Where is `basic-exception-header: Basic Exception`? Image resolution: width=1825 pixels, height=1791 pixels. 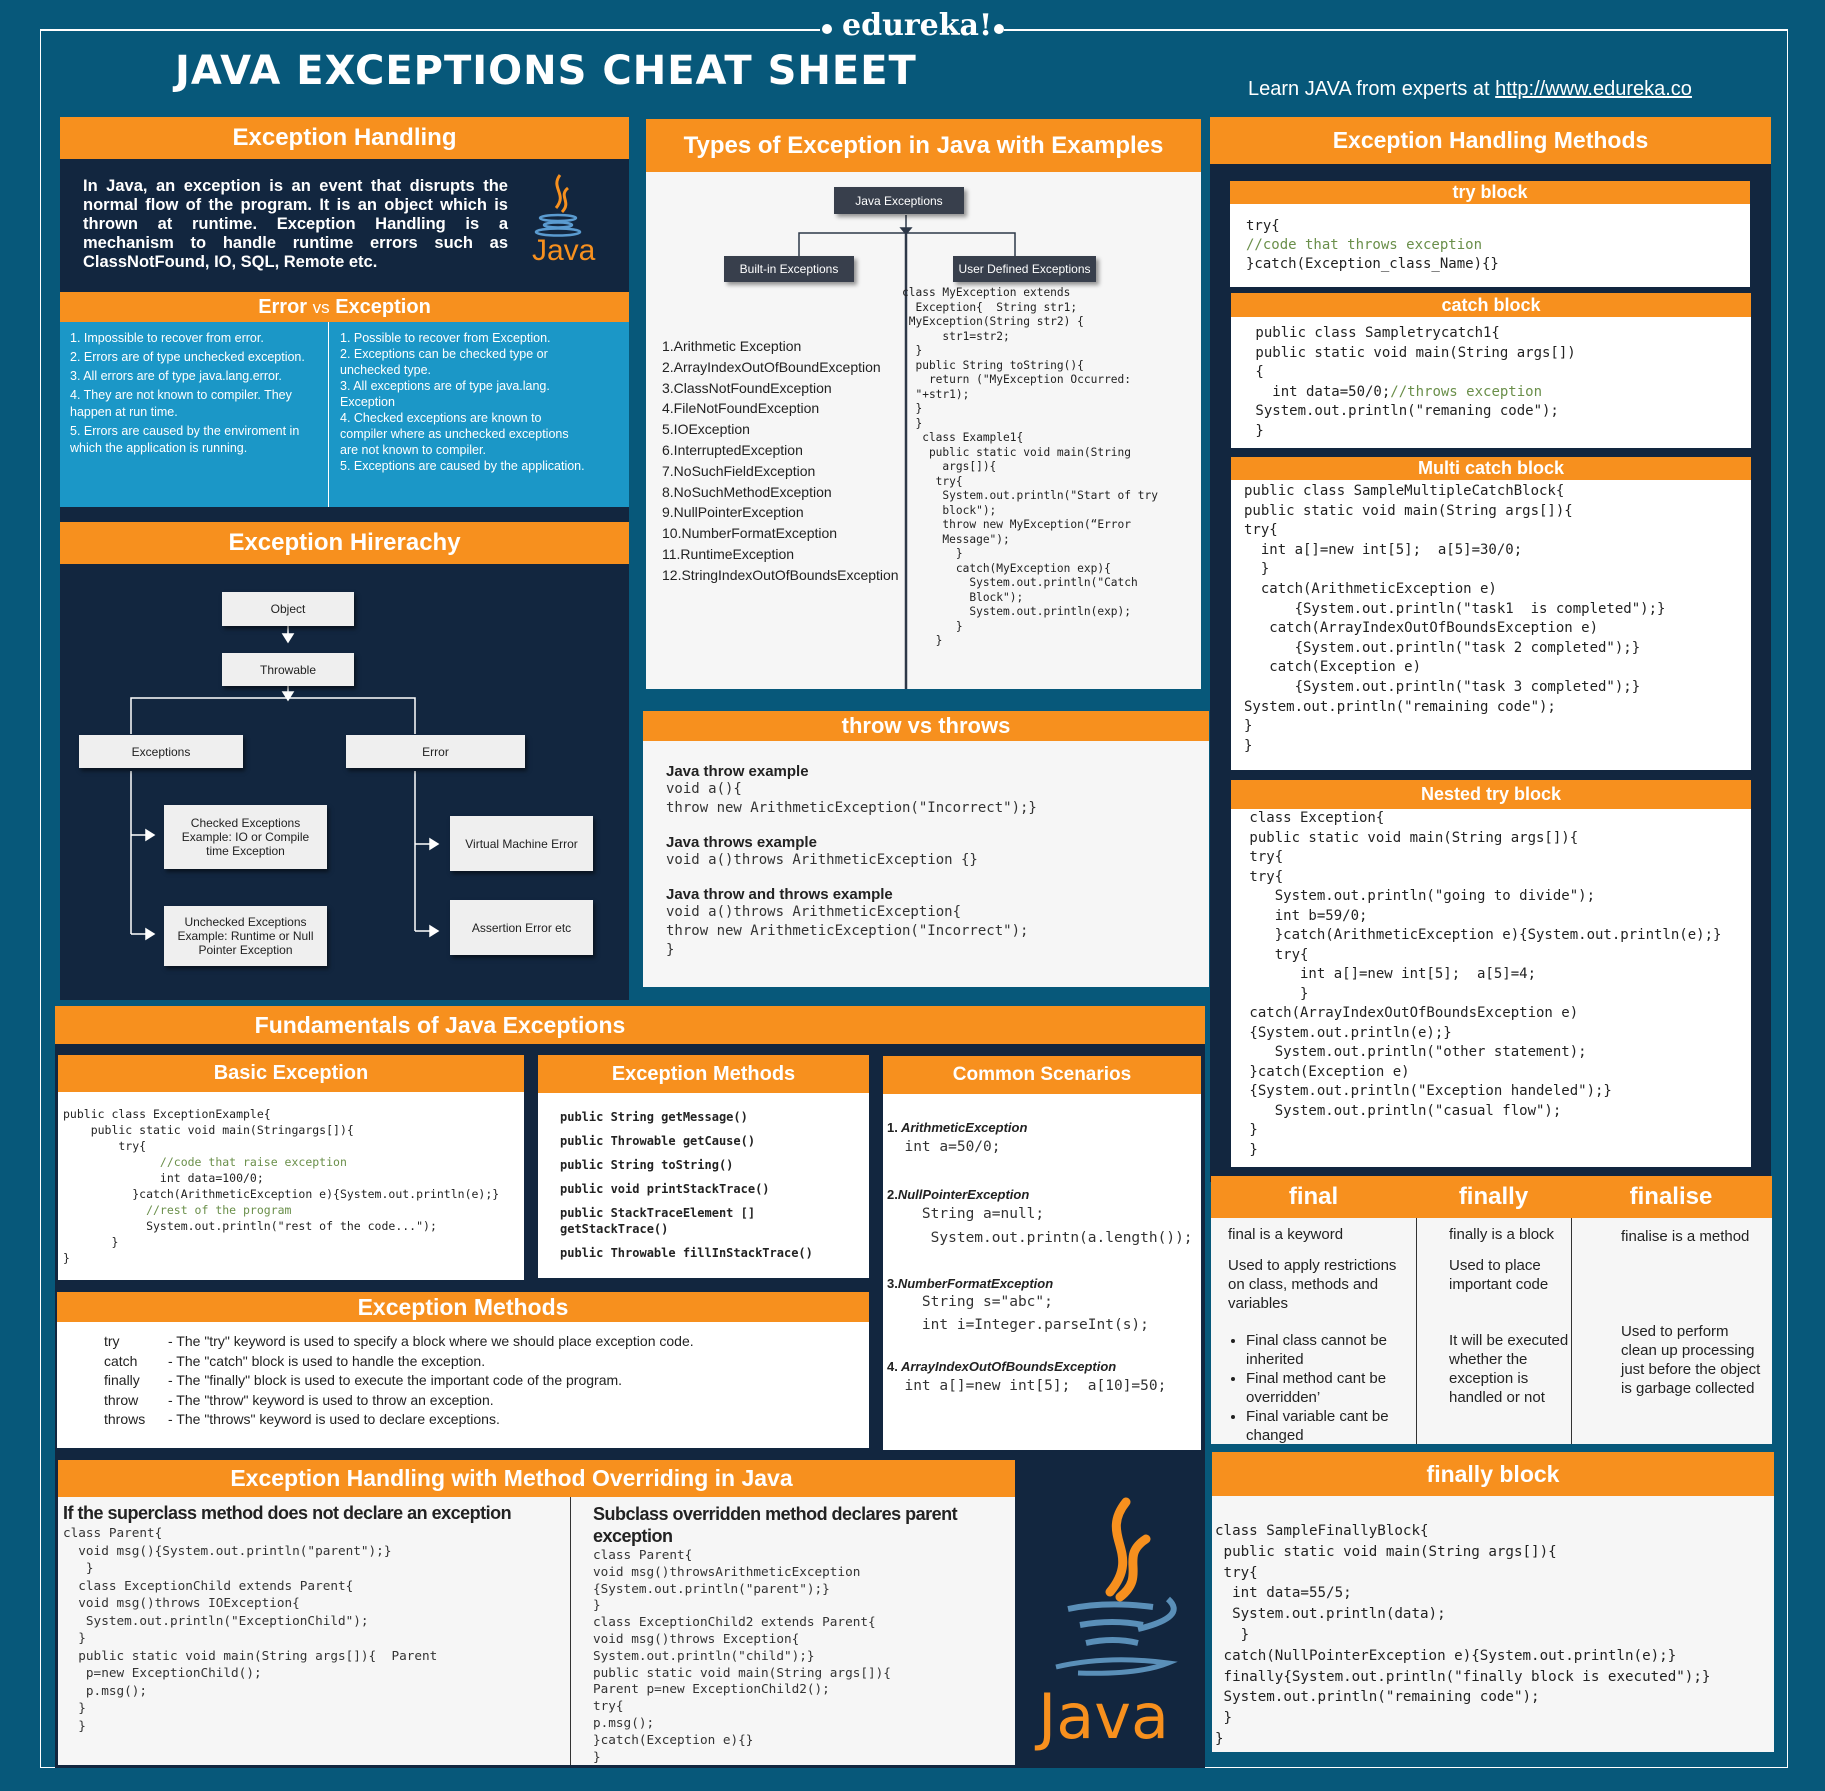 basic-exception-header: Basic Exception is located at coordinates (291, 1073).